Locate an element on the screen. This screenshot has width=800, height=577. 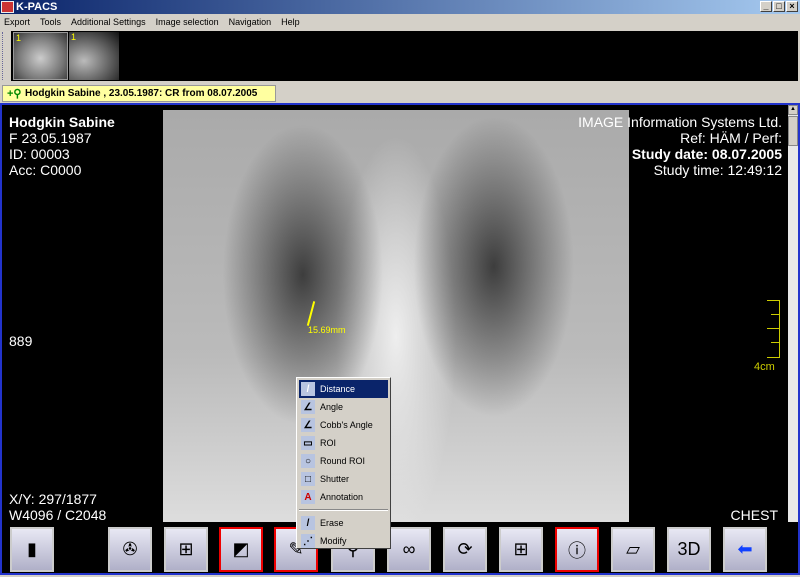
menu-item-angle: ∠ Angle is located at coordinates (343, 407).